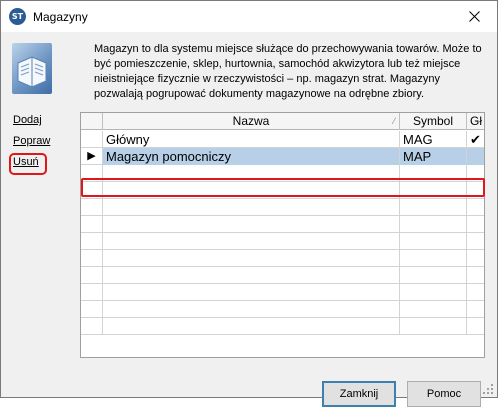  I want to click on cell-main: ✔, so click(475, 139).